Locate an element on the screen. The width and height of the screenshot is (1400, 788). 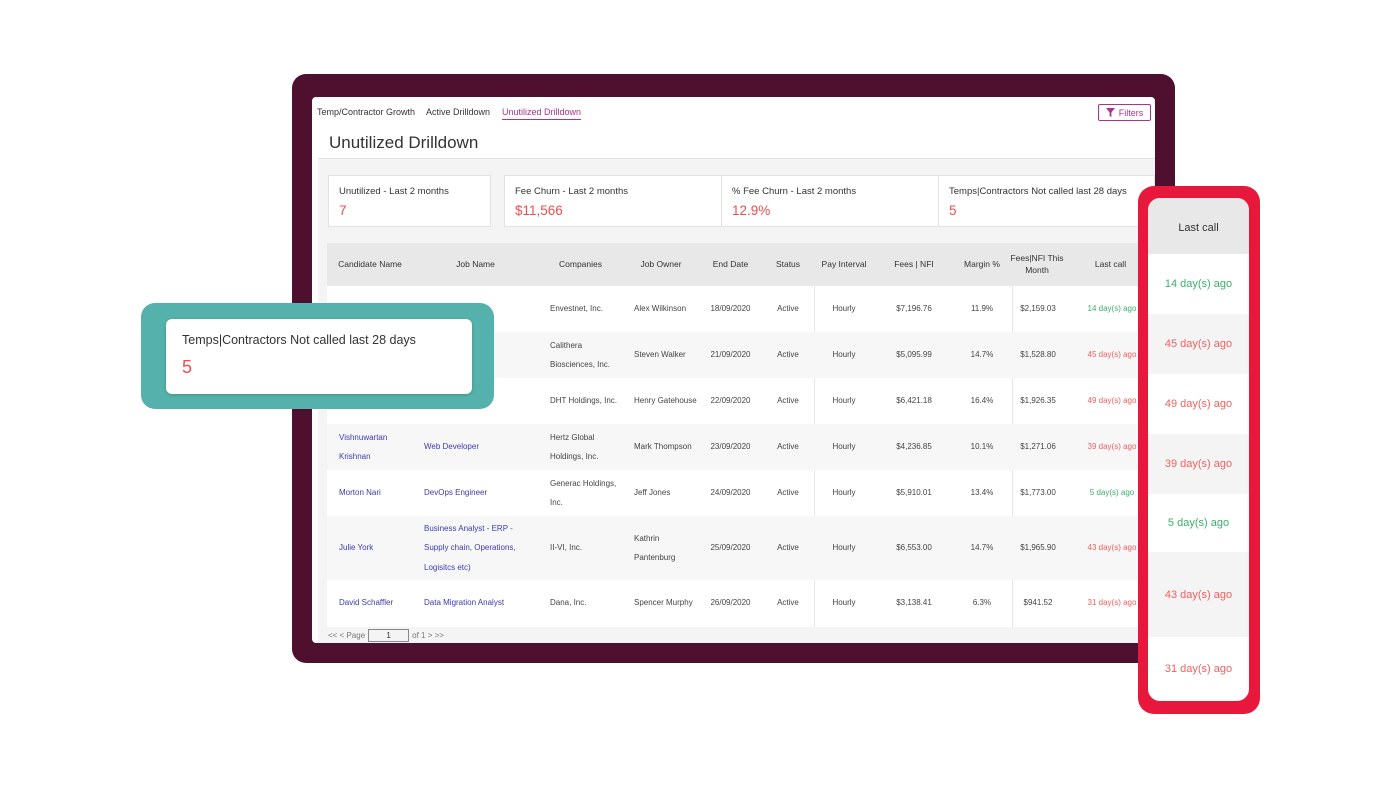
filters-label: Filters is located at coordinates (1131, 112).